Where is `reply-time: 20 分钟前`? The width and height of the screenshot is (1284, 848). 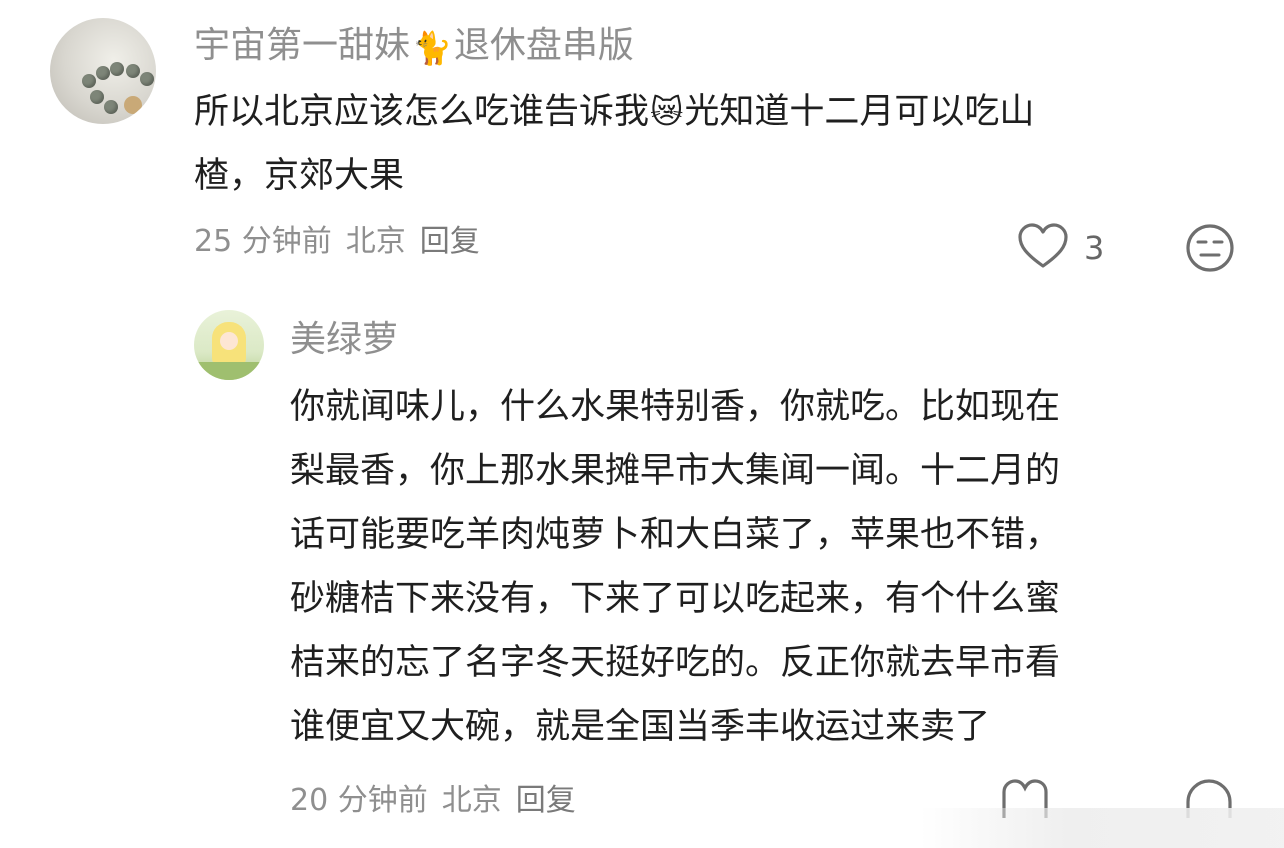
reply-time: 20 分钟前 is located at coordinates (359, 800).